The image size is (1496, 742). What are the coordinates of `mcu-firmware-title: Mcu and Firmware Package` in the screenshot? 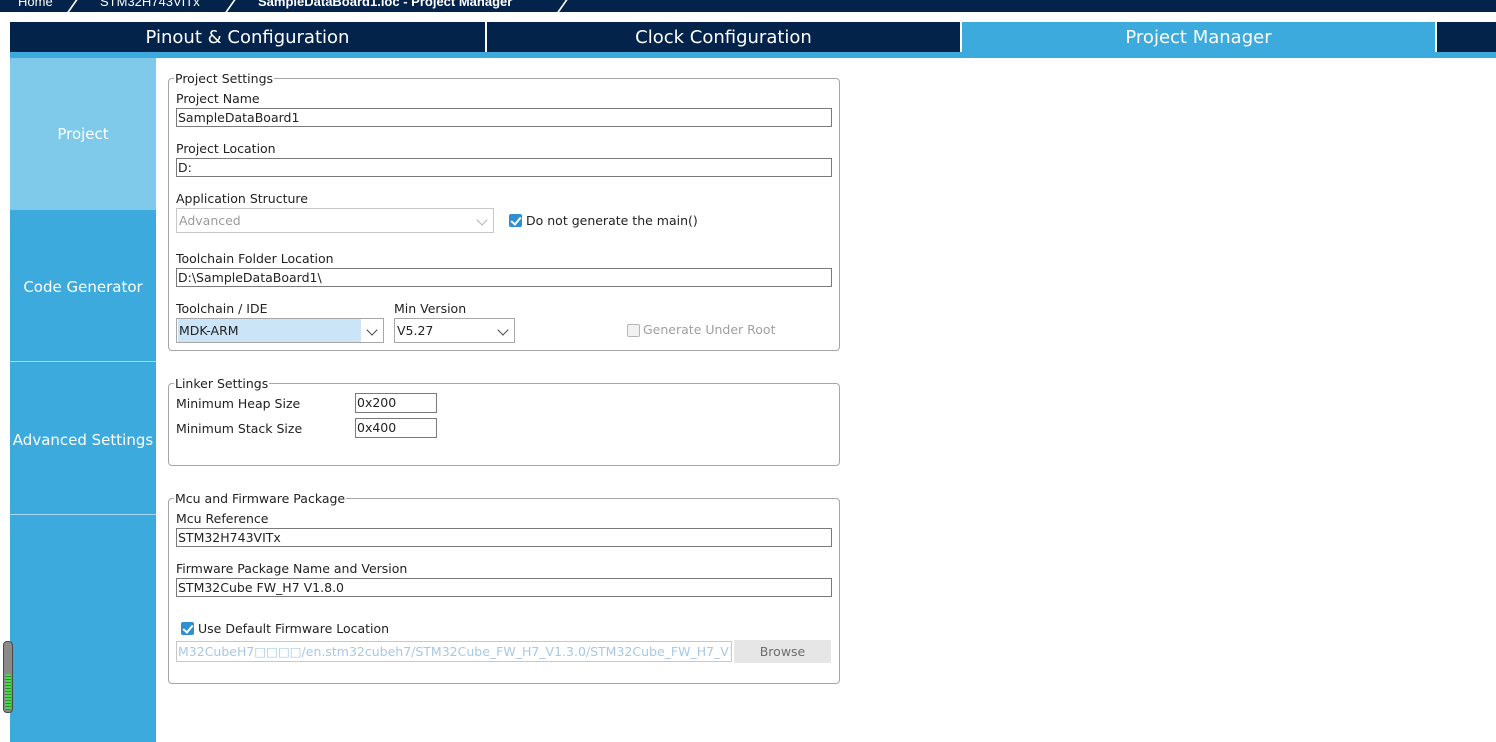 It's located at (260, 498).